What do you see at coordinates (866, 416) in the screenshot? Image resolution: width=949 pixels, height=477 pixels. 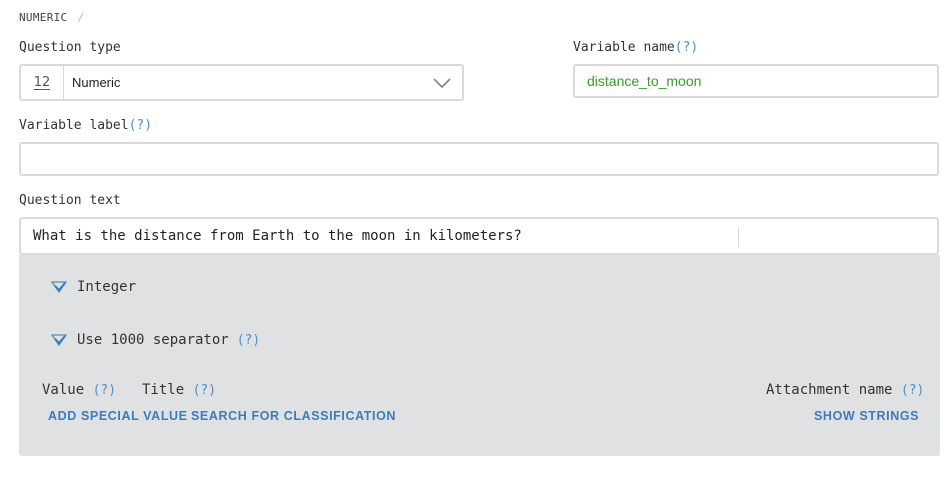 I see `show-strings-button: SHOW STRINGS` at bounding box center [866, 416].